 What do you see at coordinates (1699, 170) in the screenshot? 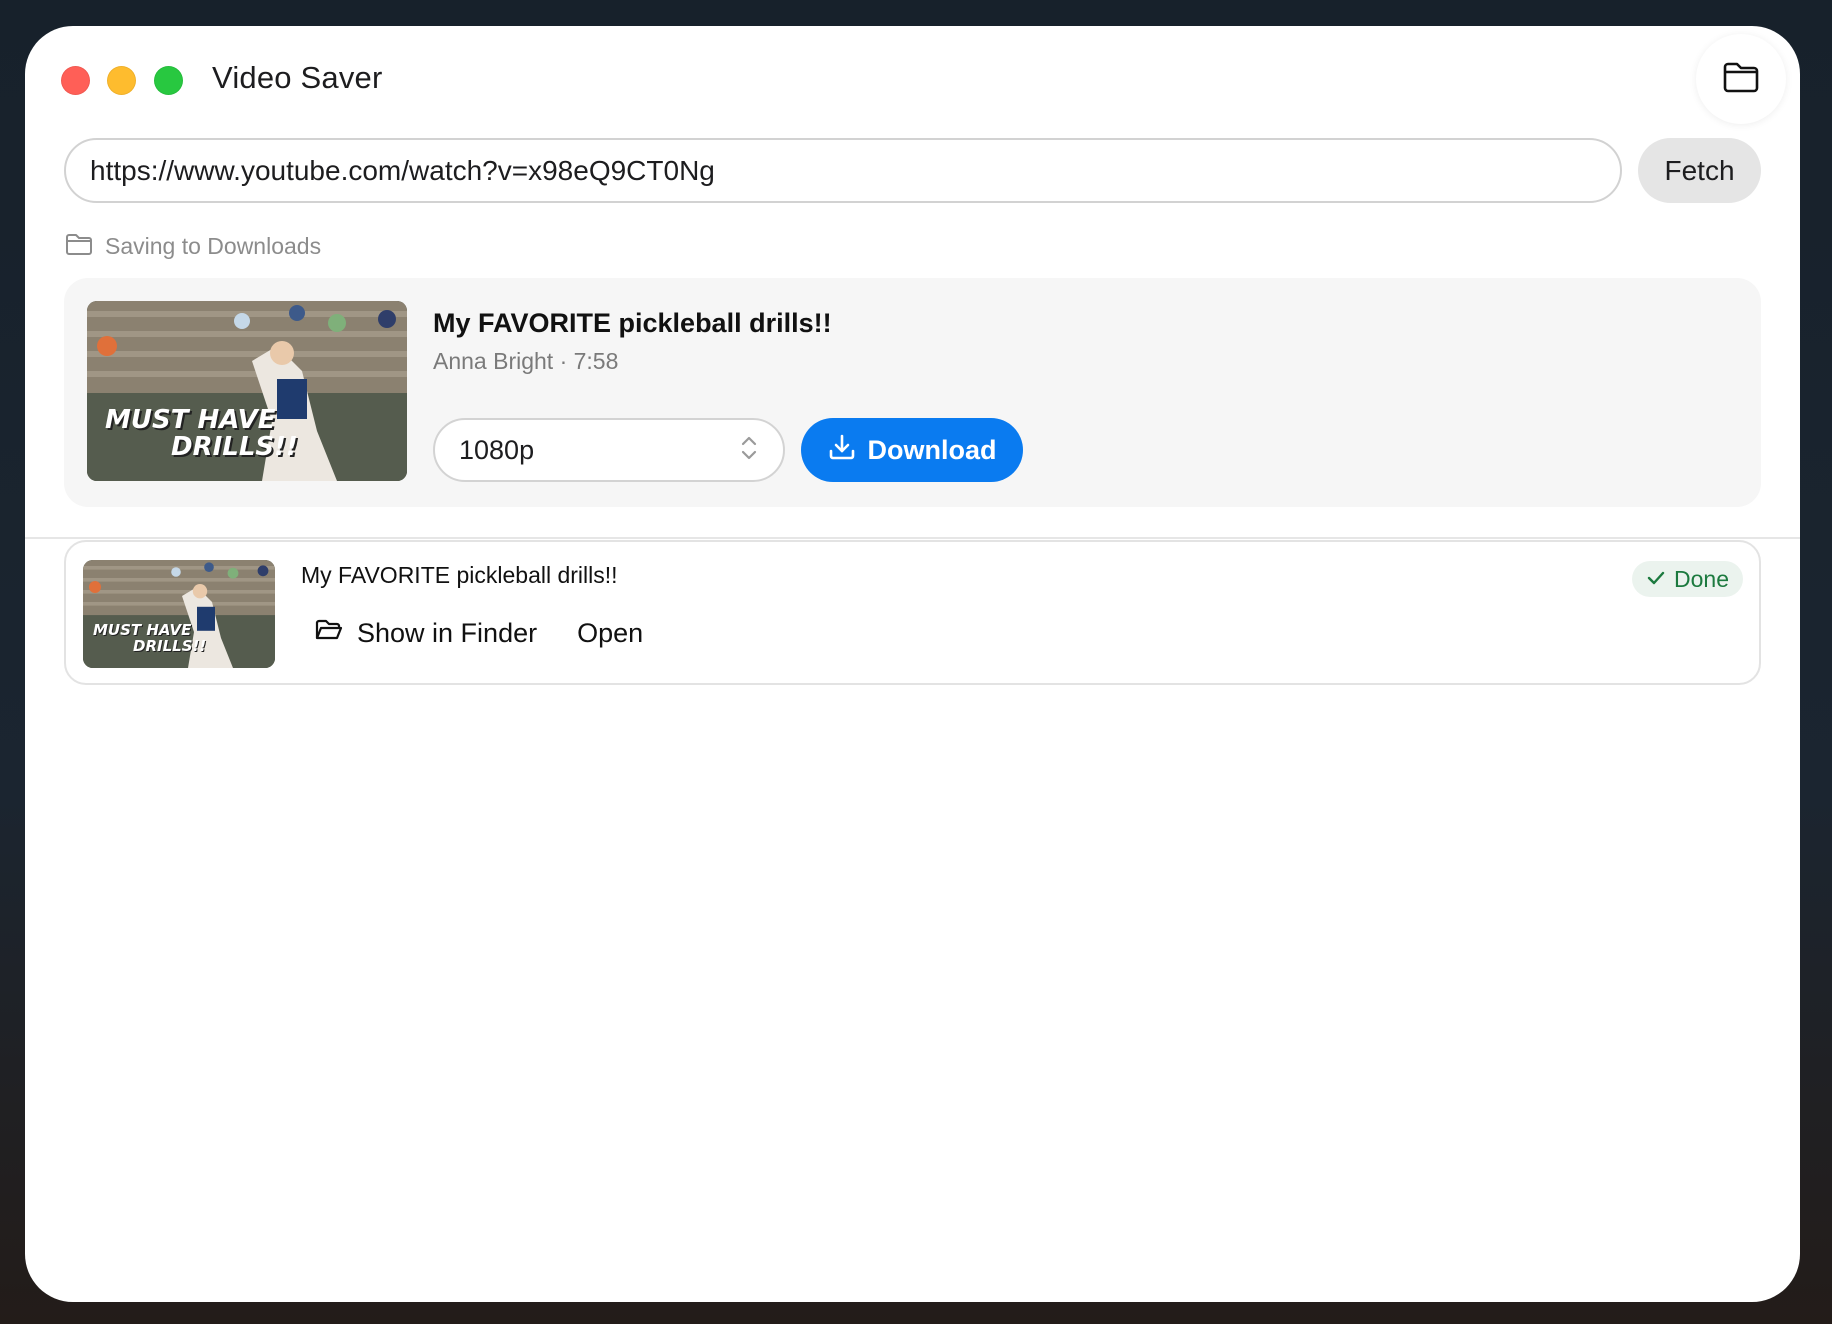
I see `fetch-button: Fetch` at bounding box center [1699, 170].